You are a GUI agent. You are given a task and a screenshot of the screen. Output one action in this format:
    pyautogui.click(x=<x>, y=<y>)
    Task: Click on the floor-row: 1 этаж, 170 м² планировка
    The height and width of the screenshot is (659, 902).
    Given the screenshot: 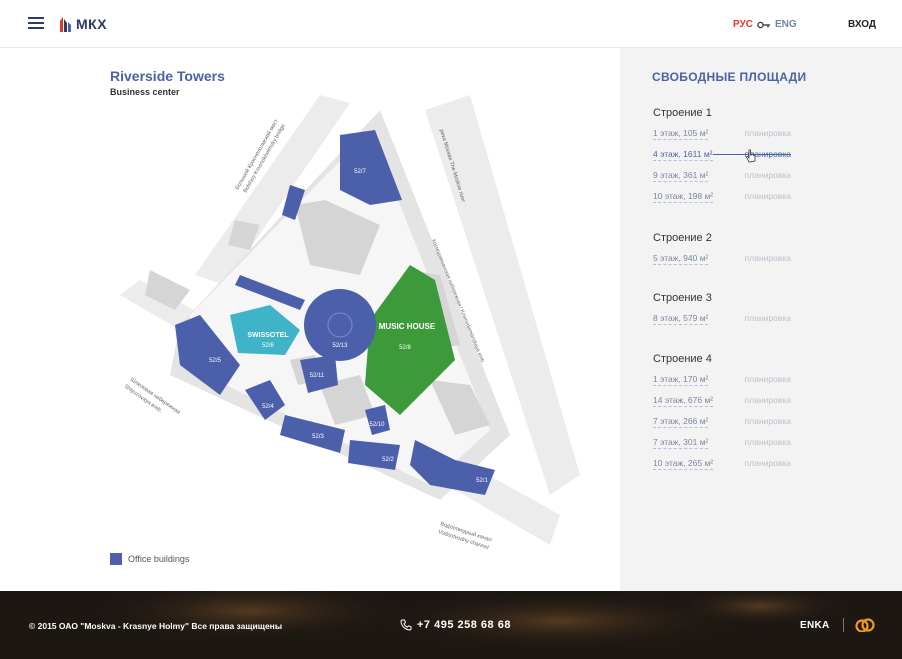 What is the action you would take?
    pyautogui.click(x=722, y=384)
    